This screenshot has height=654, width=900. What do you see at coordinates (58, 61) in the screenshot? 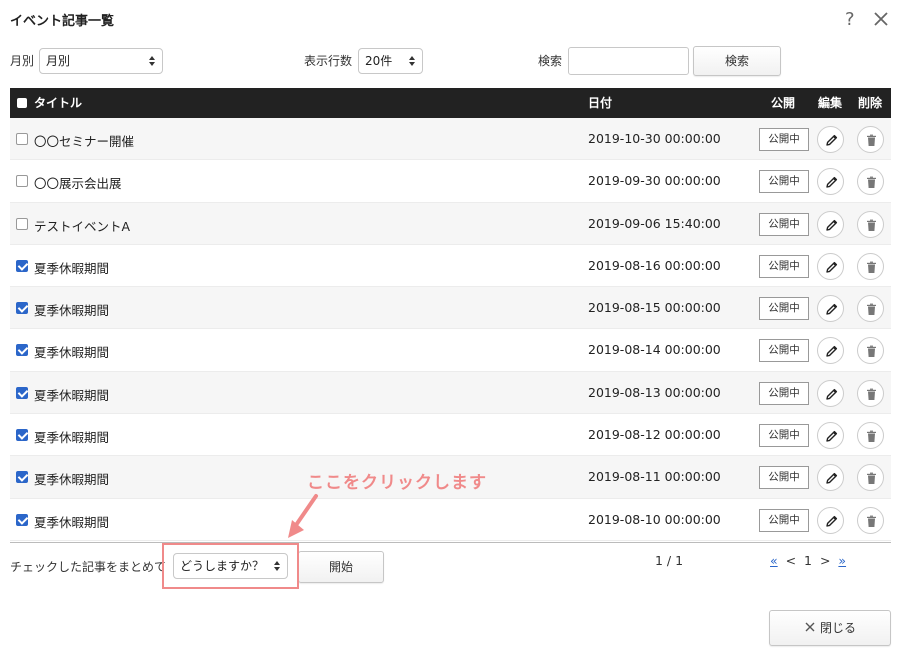
I see `month-select-value: 月別` at bounding box center [58, 61].